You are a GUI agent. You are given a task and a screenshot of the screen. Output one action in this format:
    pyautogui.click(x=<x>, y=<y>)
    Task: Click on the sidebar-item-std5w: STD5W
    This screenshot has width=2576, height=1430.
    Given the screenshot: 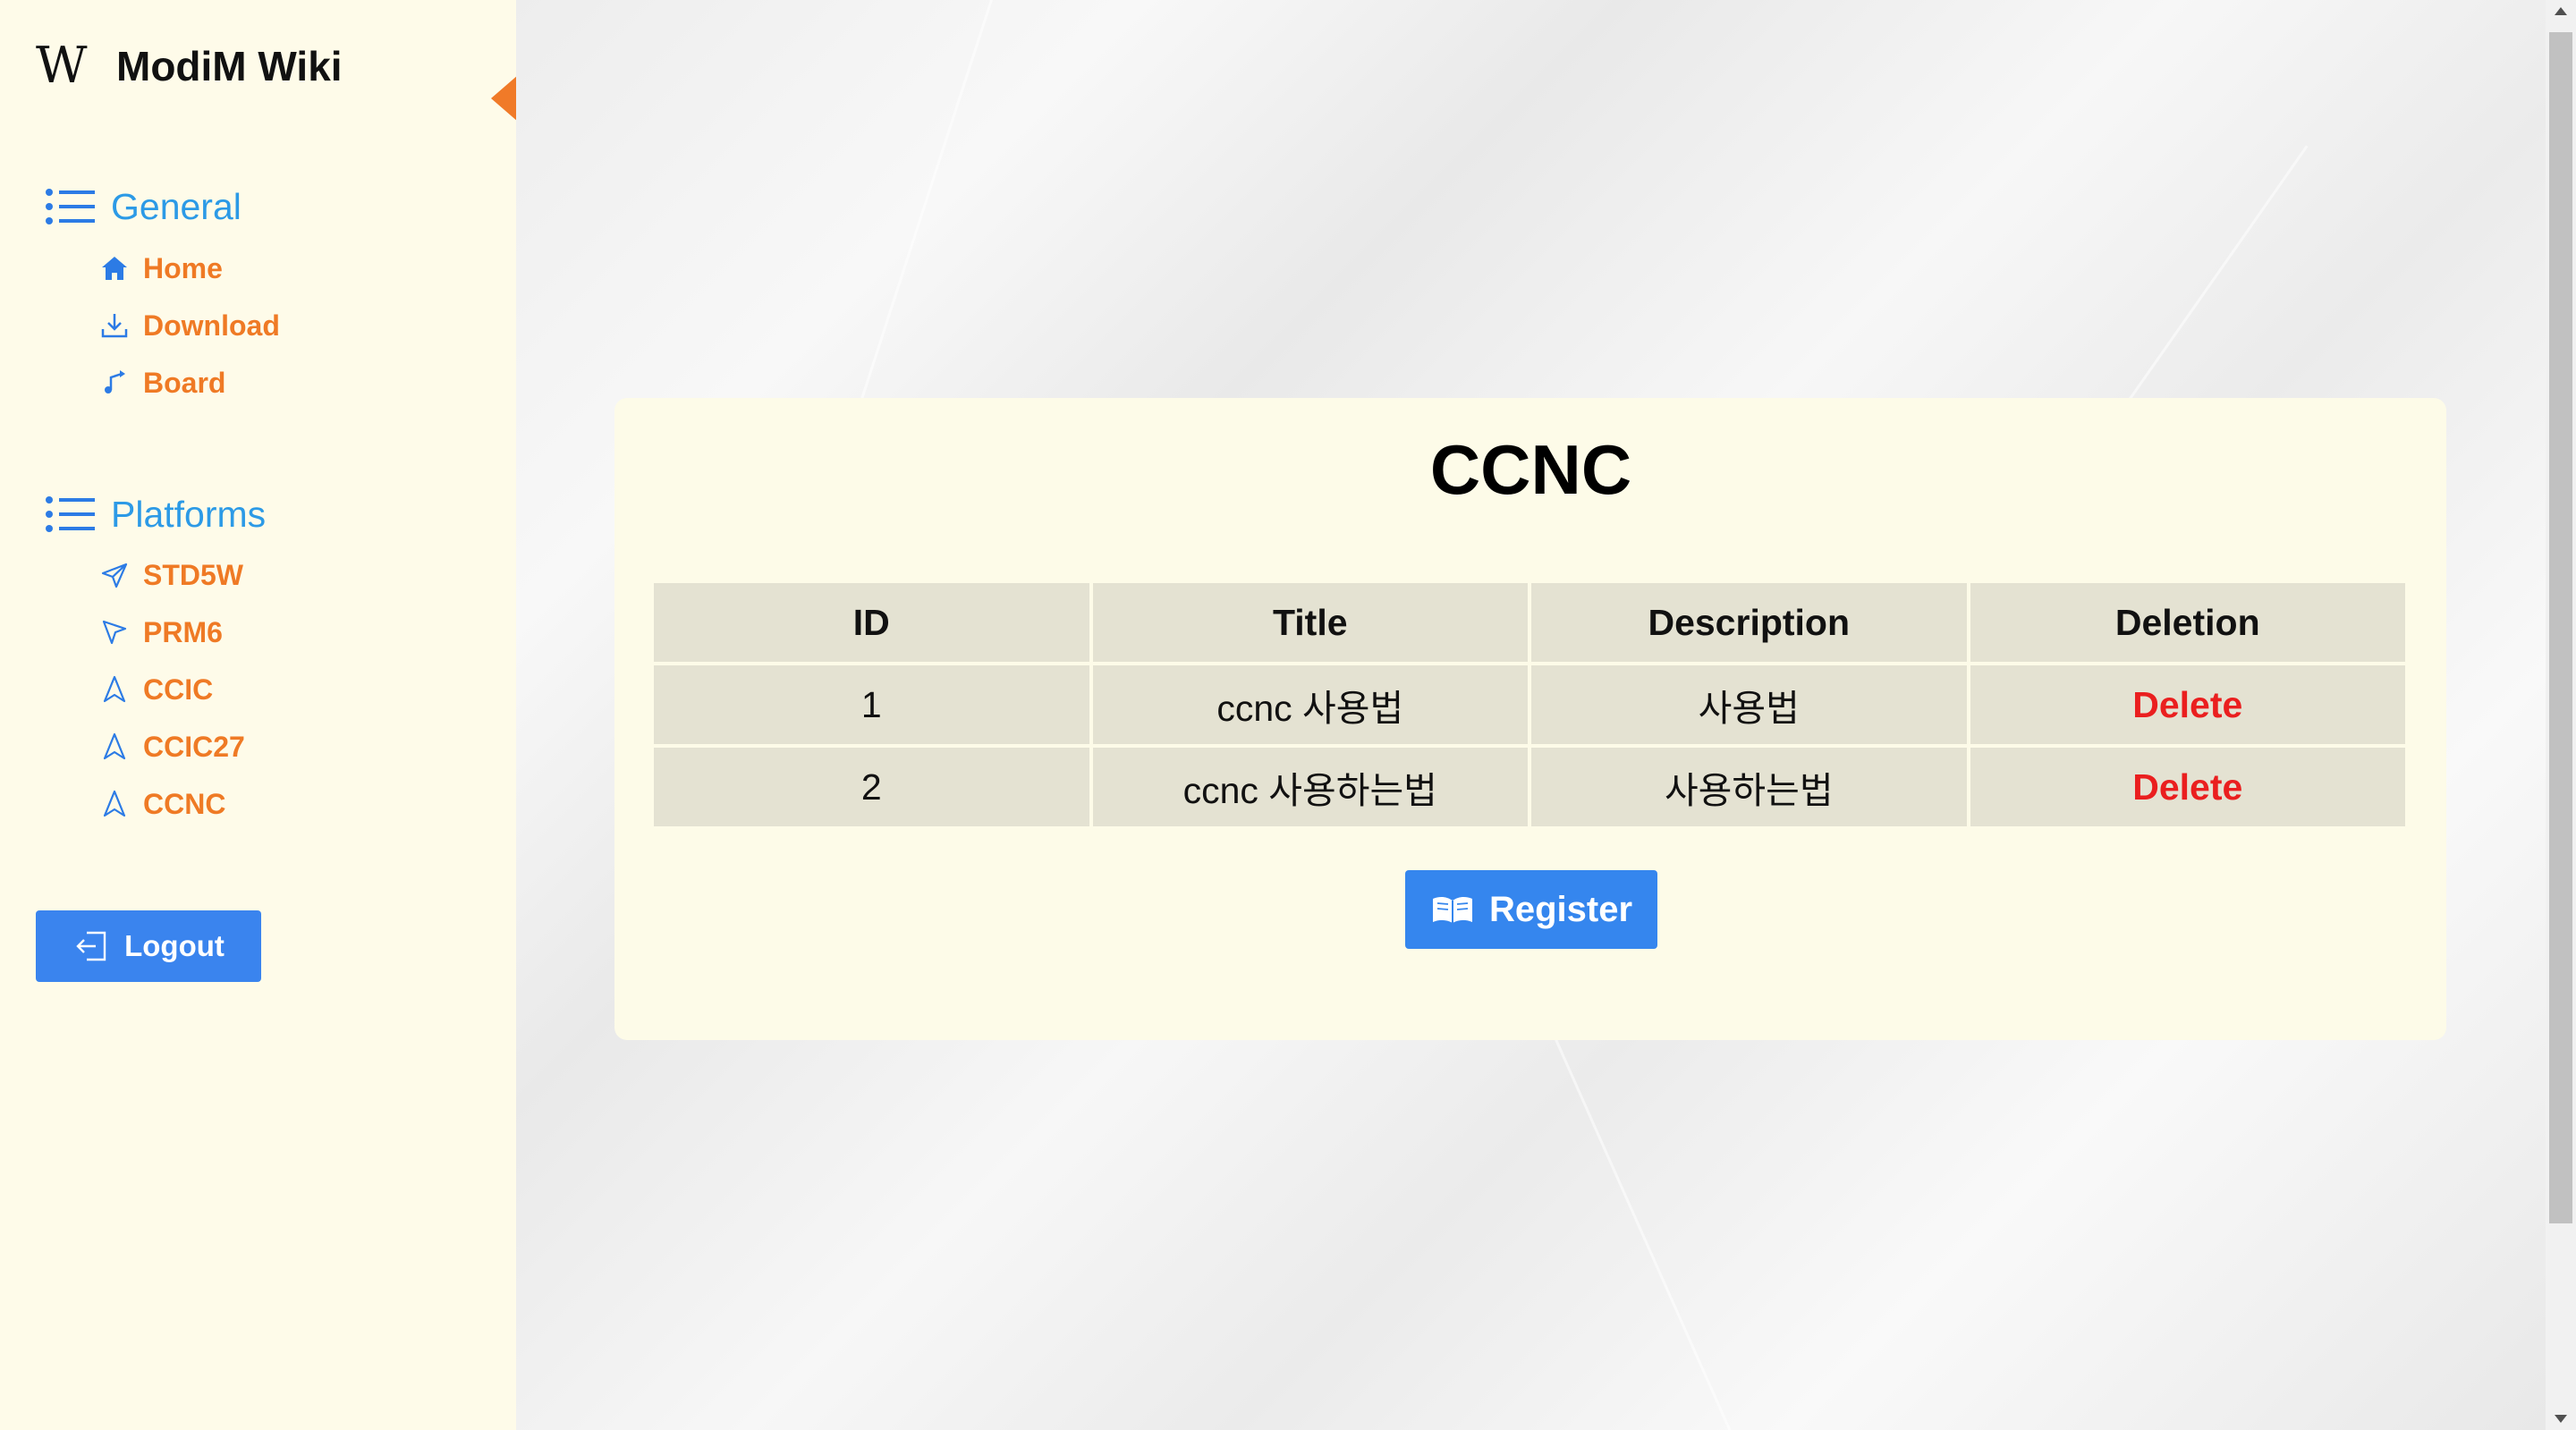 What is the action you would take?
    pyautogui.click(x=170, y=575)
    